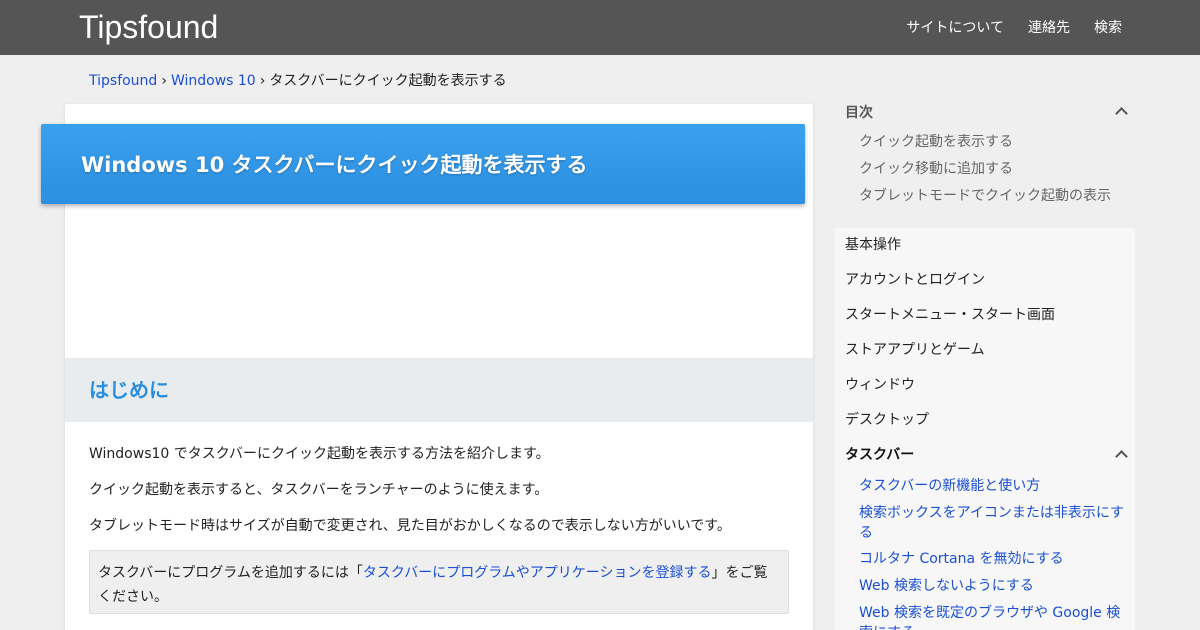  I want to click on article-title: Windows 10 タスクバーにクイック起動を表示する, so click(334, 165).